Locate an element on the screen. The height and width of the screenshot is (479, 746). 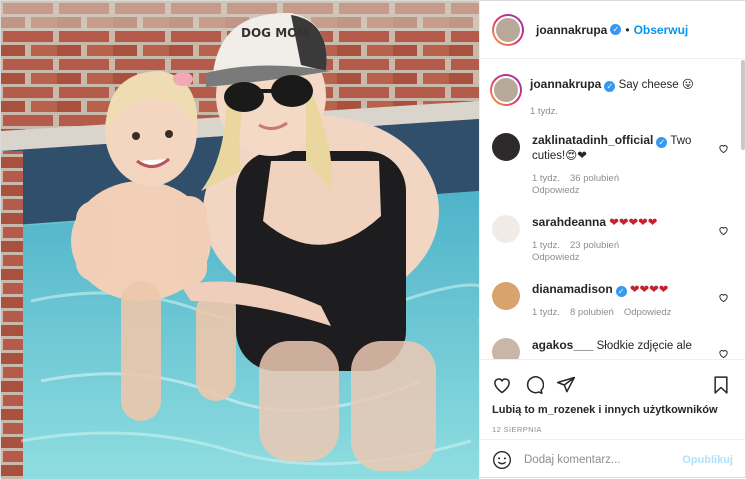
comment-text: ❤❤❤❤ is located at coordinates (649, 290).